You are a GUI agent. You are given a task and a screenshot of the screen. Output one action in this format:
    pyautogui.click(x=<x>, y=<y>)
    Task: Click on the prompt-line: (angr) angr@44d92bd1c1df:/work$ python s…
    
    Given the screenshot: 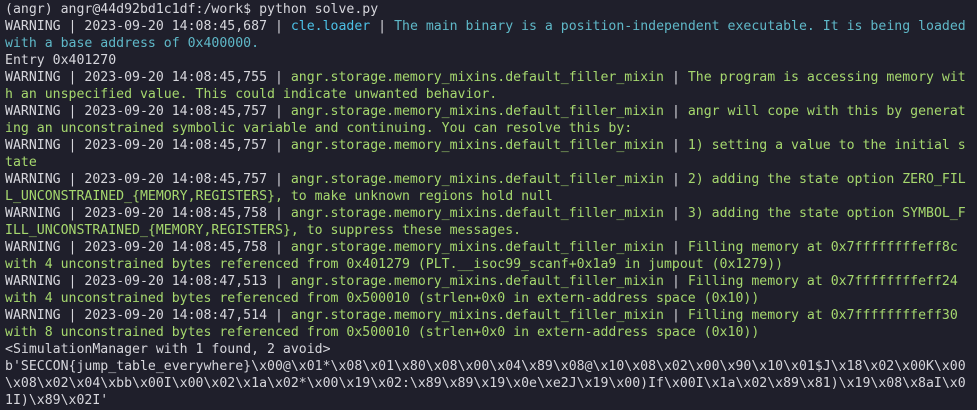 What is the action you would take?
    pyautogui.click(x=489, y=9)
    